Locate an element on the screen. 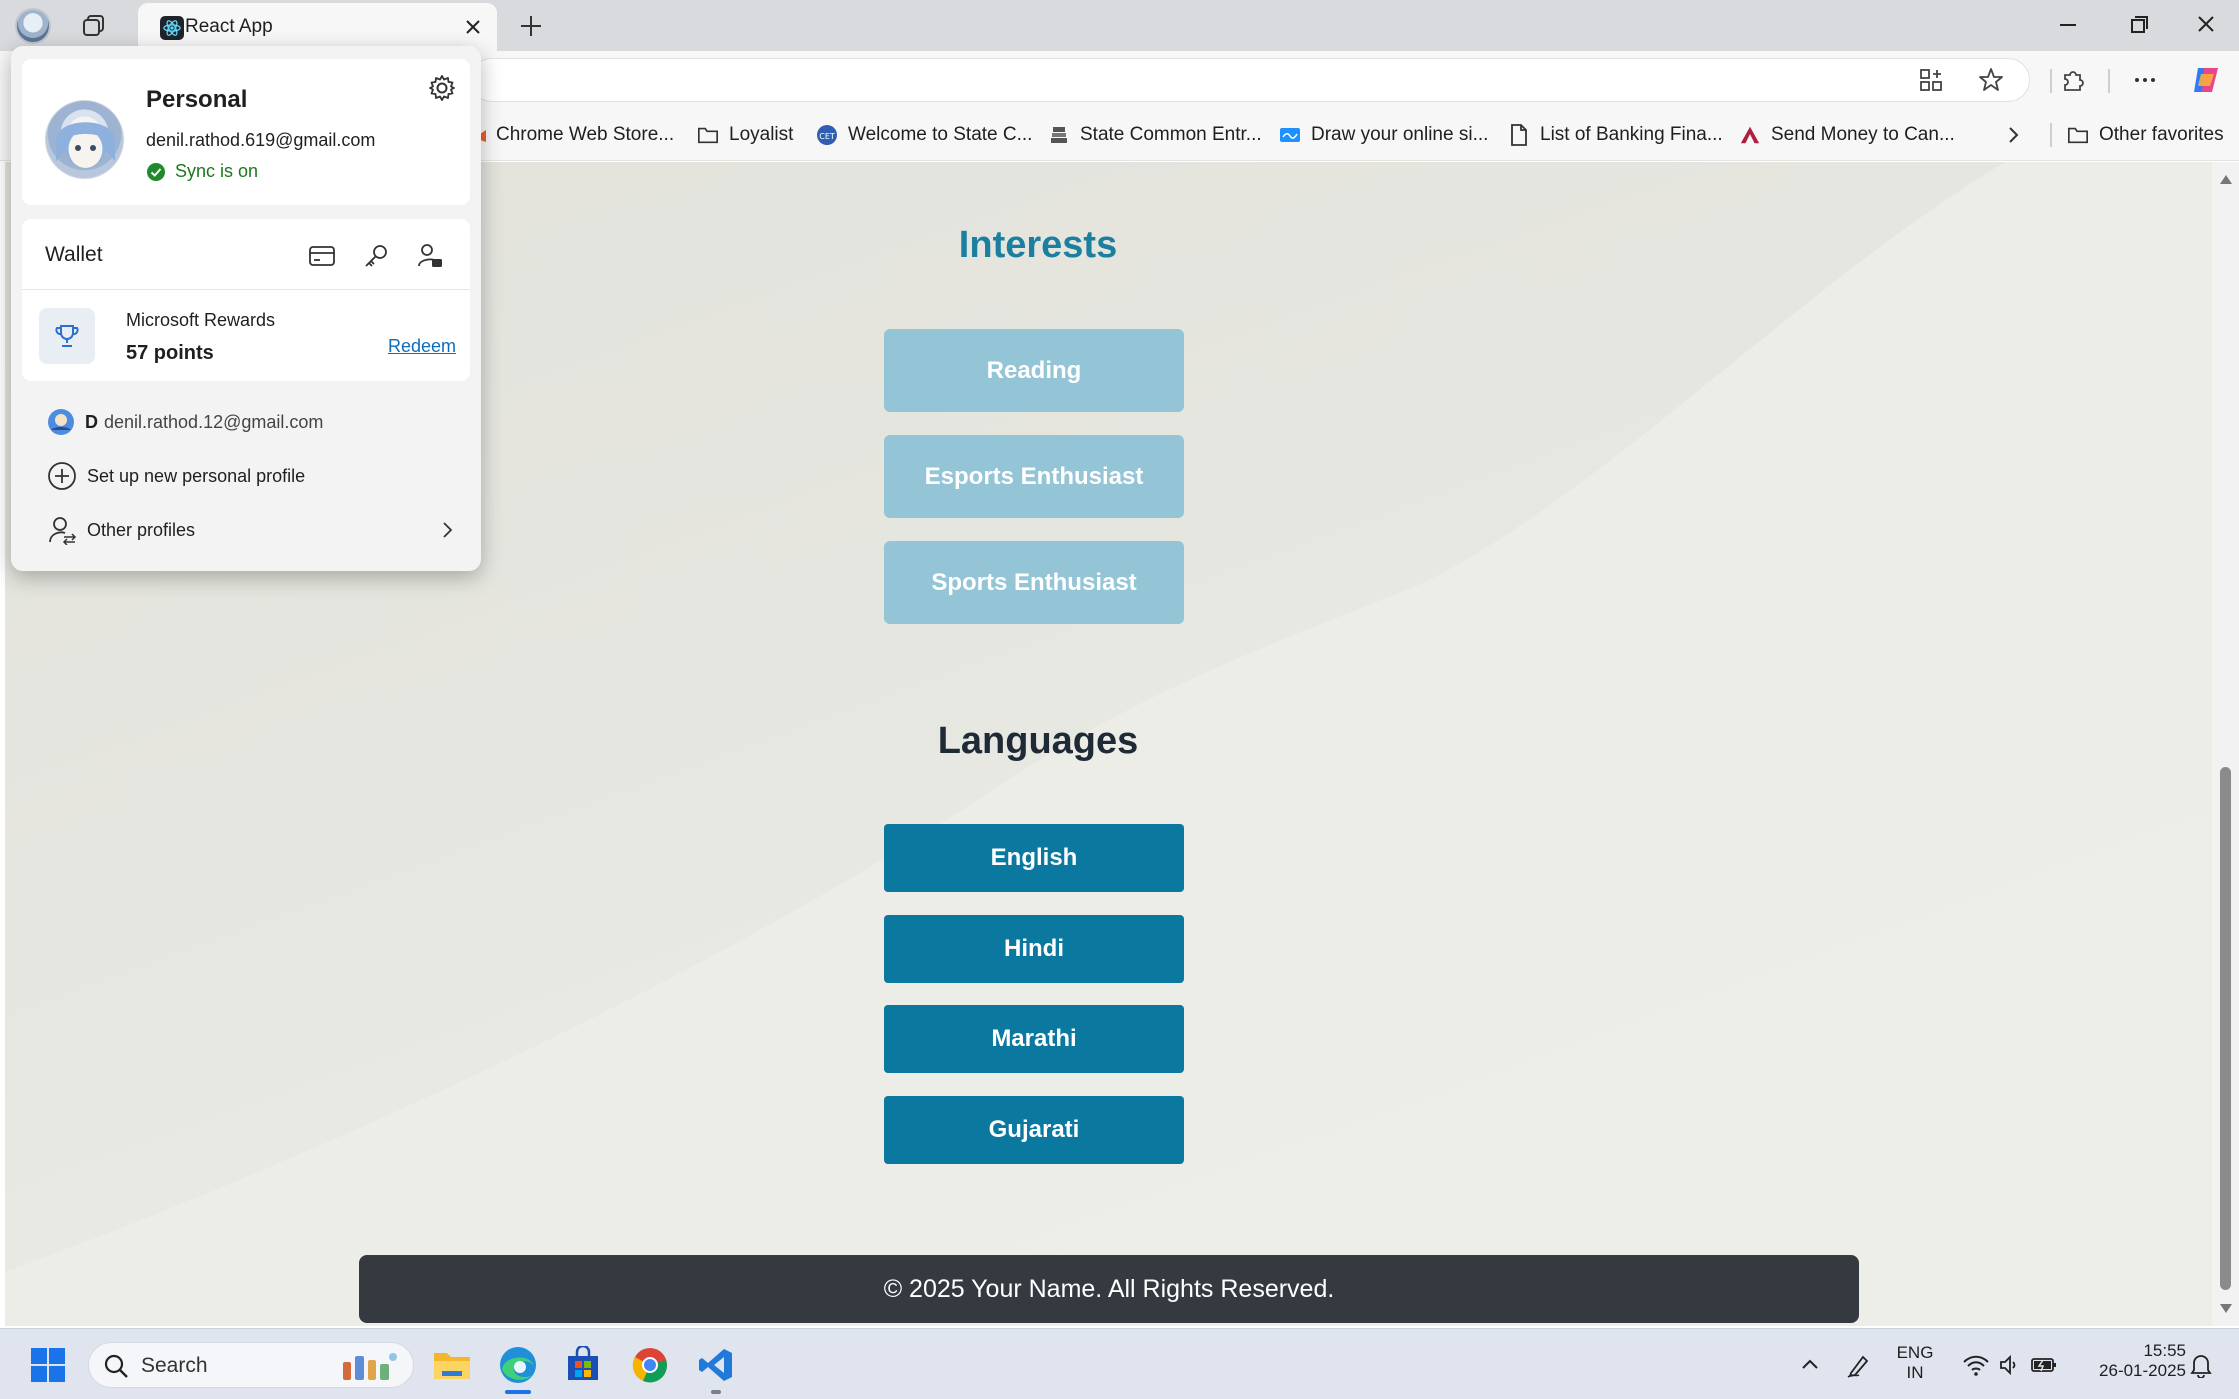 Image resolution: width=2239 pixels, height=1399 pixels. rewards-points: 57 points is located at coordinates (170, 353).